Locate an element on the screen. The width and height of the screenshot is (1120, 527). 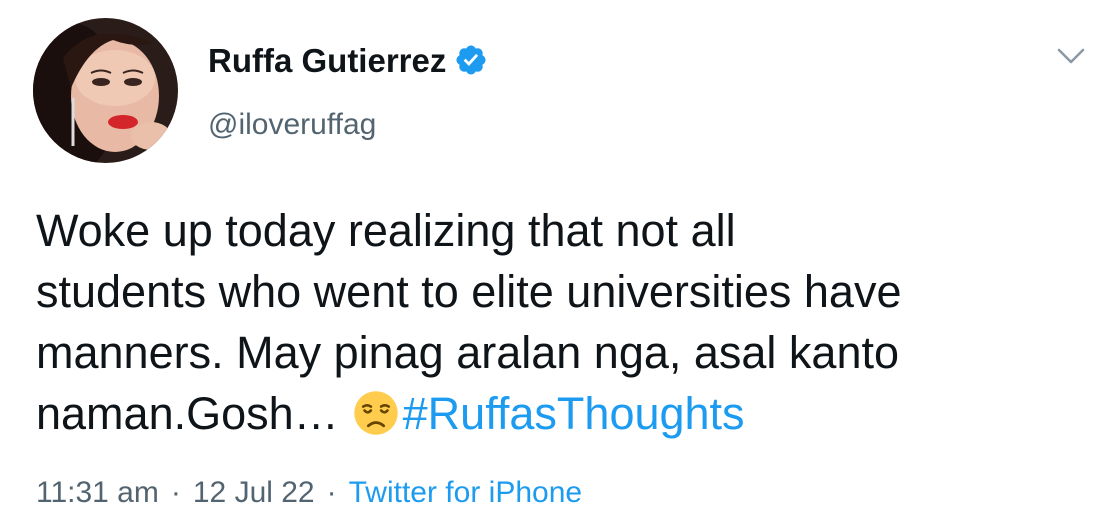
chevron-down-icon is located at coordinates (1071, 56).